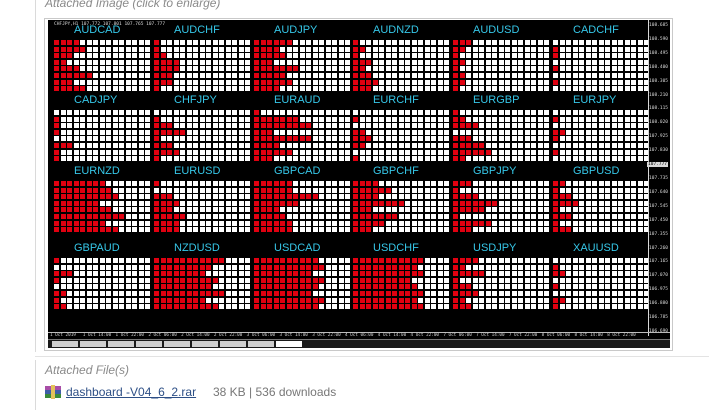 The width and height of the screenshot is (709, 410). What do you see at coordinates (97, 248) in the screenshot?
I see `panel-label: GBPAUD` at bounding box center [97, 248].